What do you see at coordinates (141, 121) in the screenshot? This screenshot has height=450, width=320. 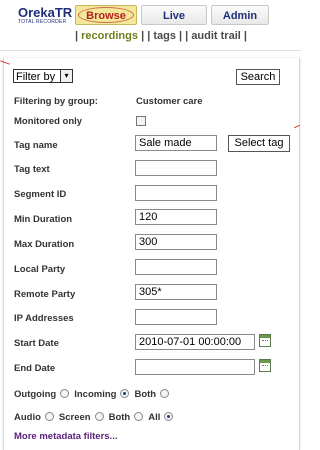 I see `monitored-only-checkbox` at bounding box center [141, 121].